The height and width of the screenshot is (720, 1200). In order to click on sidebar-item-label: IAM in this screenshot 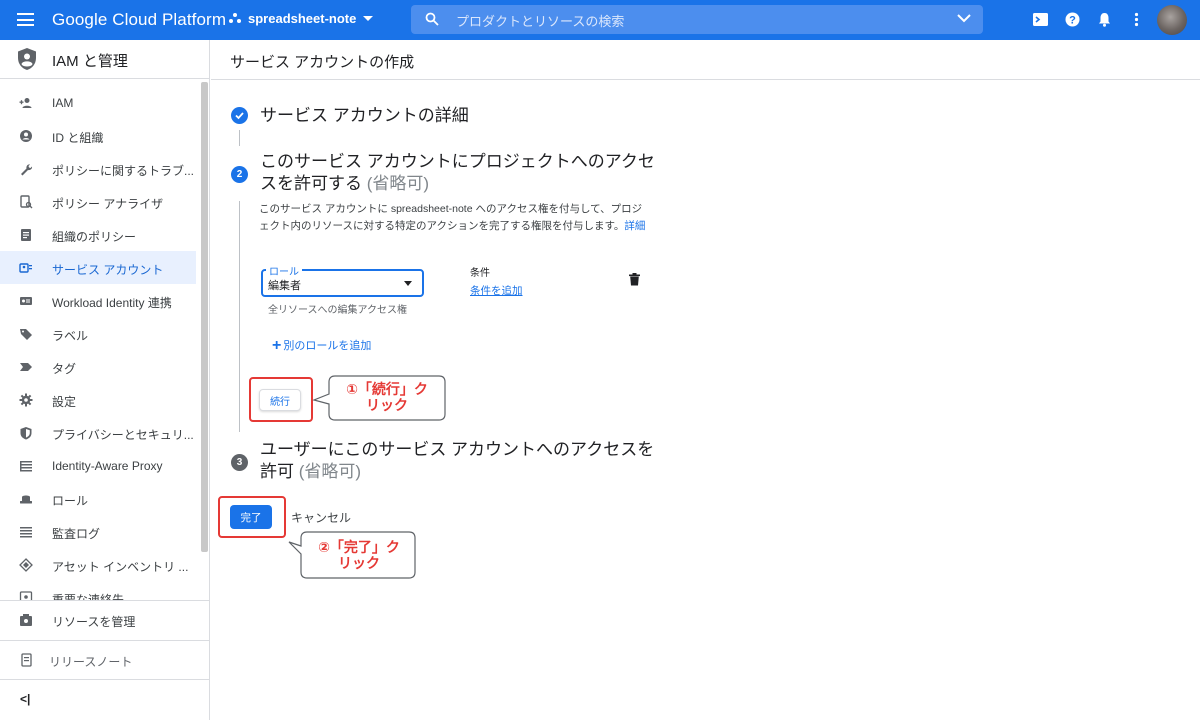, I will do `click(63, 103)`.